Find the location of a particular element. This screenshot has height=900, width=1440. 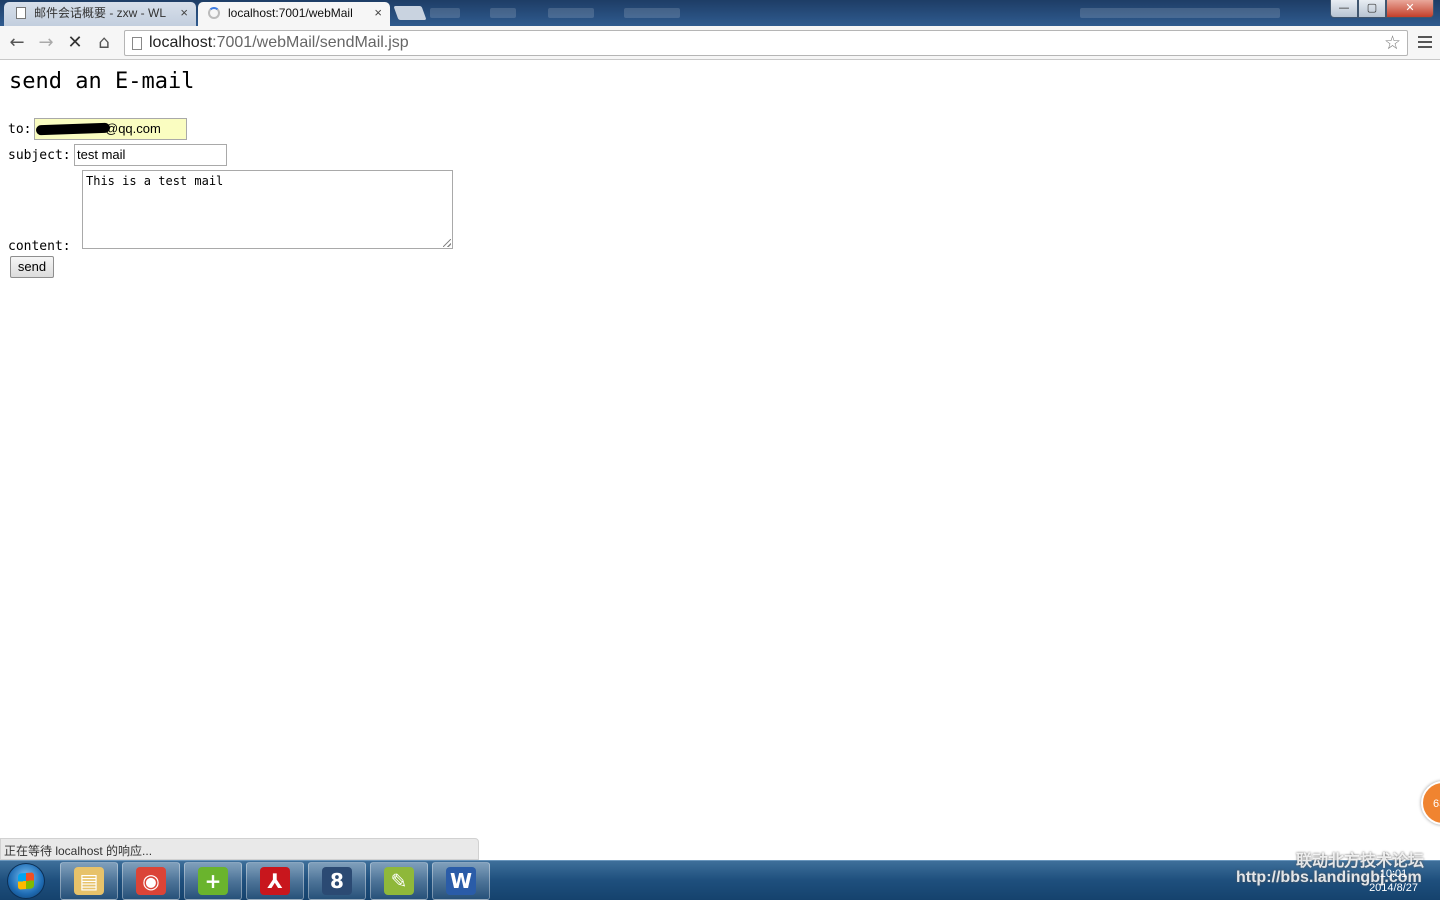

window-controls: — ▢ ✕ is located at coordinates (1382, 9).